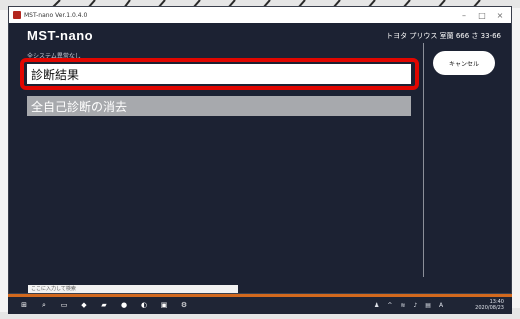 The height and width of the screenshot is (319, 520). I want to click on vehicle-info: トヨタ プリウス 室蘭 666 さ 33-66, so click(443, 36).